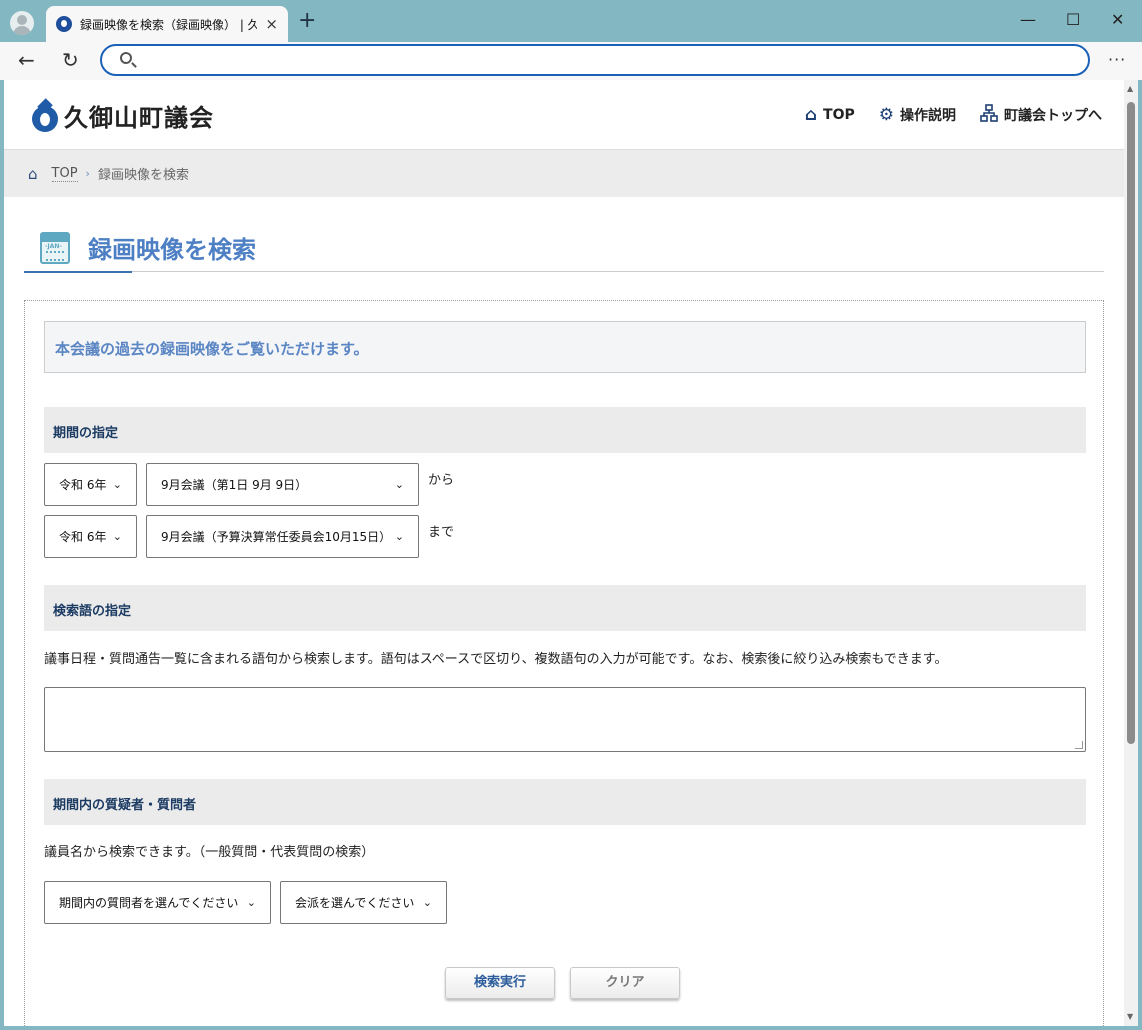 Image resolution: width=1142 pixels, height=1030 pixels. What do you see at coordinates (989, 115) in the screenshot?
I see `sitemap-icon` at bounding box center [989, 115].